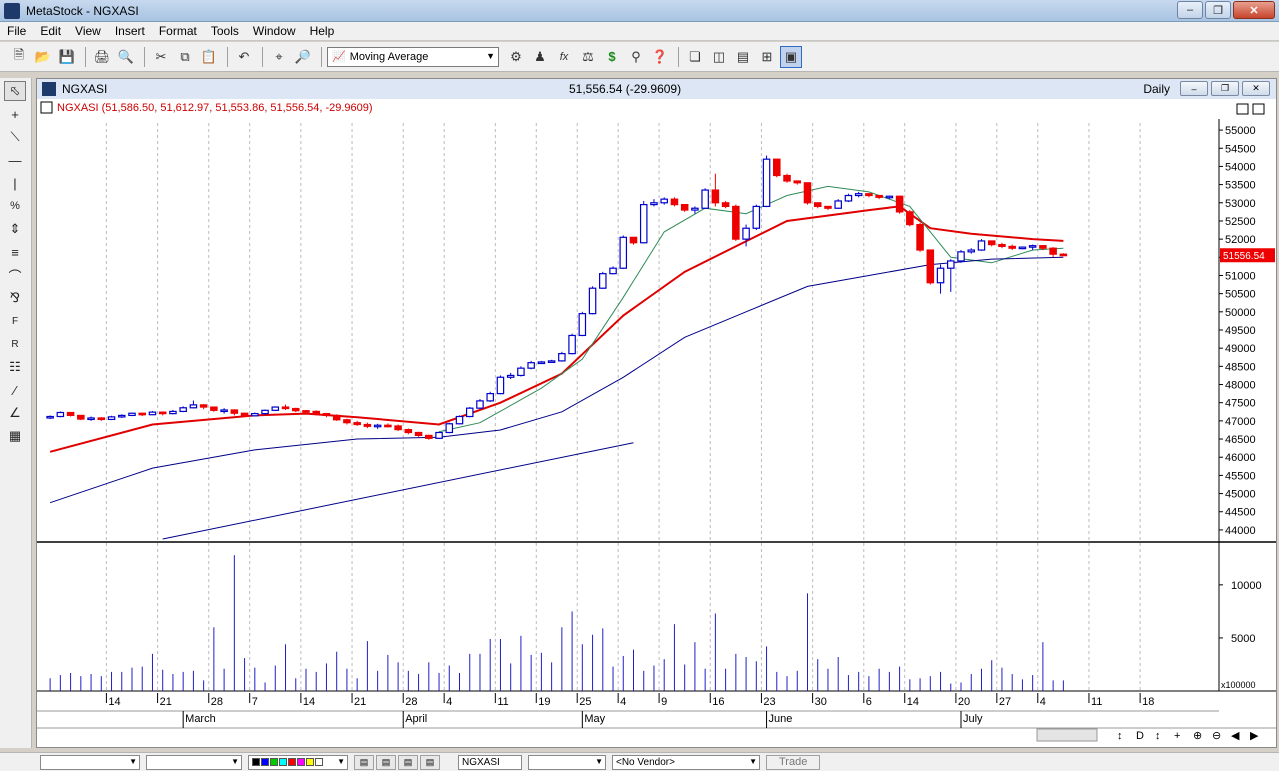  What do you see at coordinates (90, 762) in the screenshot?
I see `line-style-select: ▼` at bounding box center [90, 762].